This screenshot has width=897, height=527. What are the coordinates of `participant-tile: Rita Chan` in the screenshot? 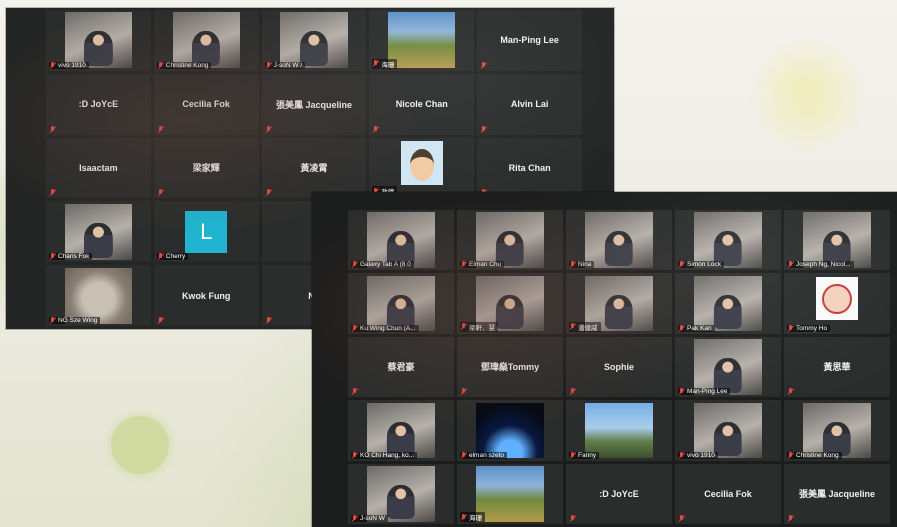 It's located at (529, 168).